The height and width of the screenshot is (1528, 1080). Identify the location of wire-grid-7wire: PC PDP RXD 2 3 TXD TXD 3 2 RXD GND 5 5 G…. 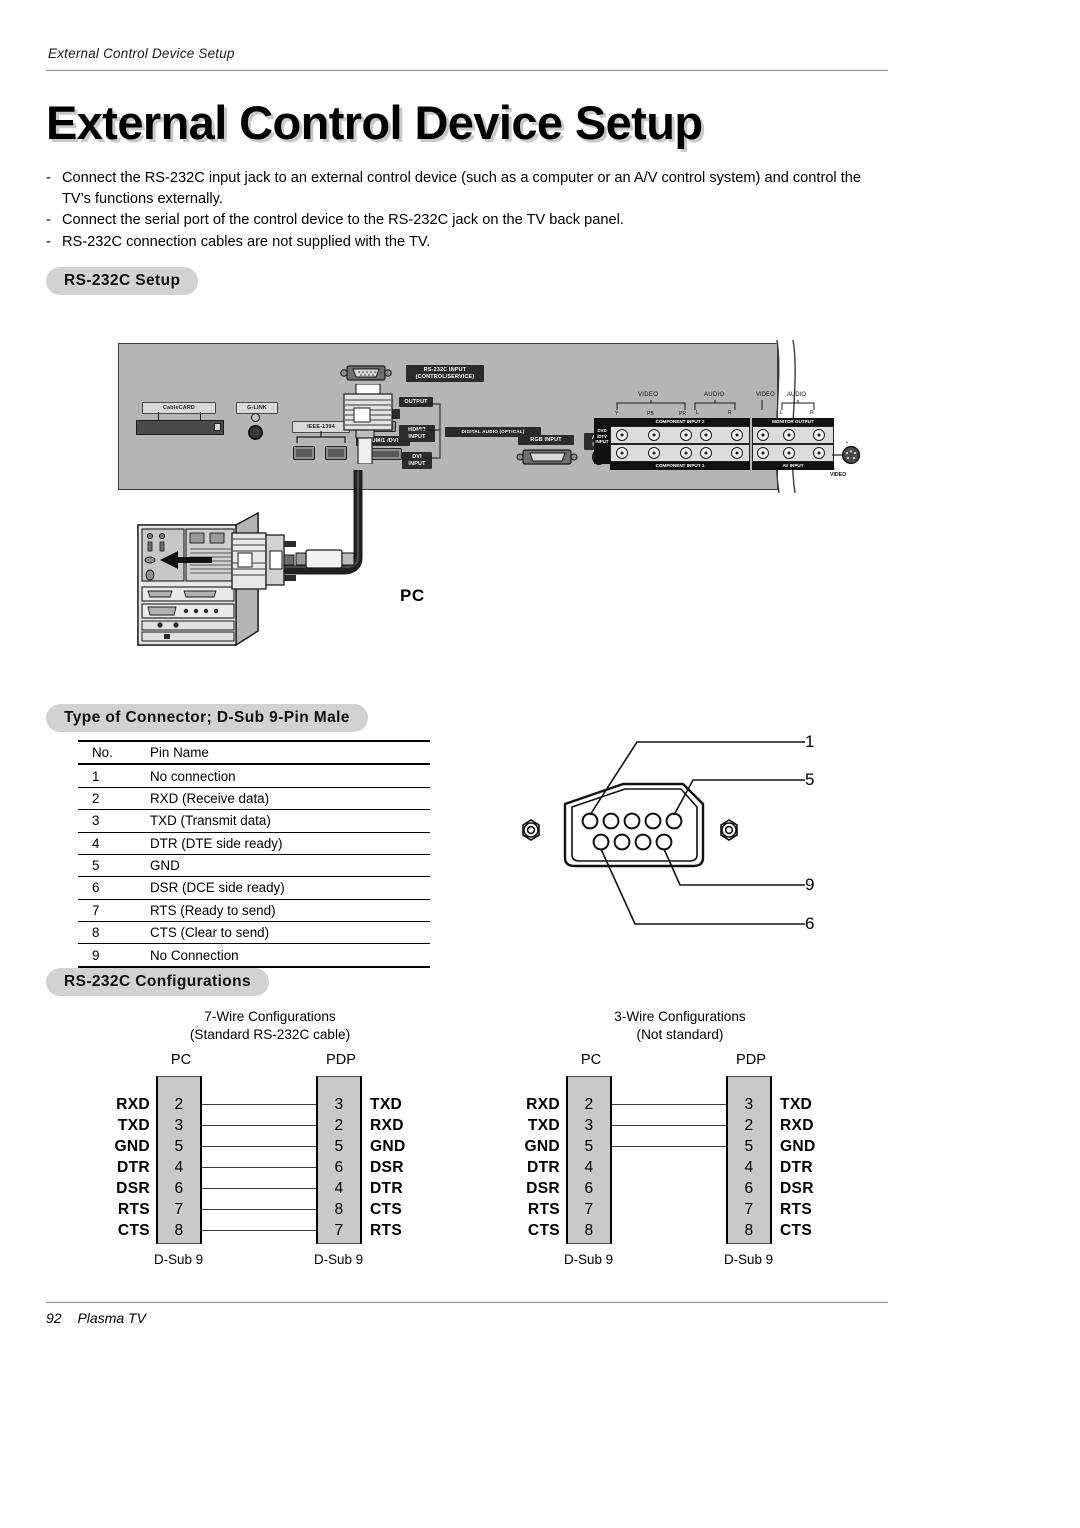
(270, 1167).